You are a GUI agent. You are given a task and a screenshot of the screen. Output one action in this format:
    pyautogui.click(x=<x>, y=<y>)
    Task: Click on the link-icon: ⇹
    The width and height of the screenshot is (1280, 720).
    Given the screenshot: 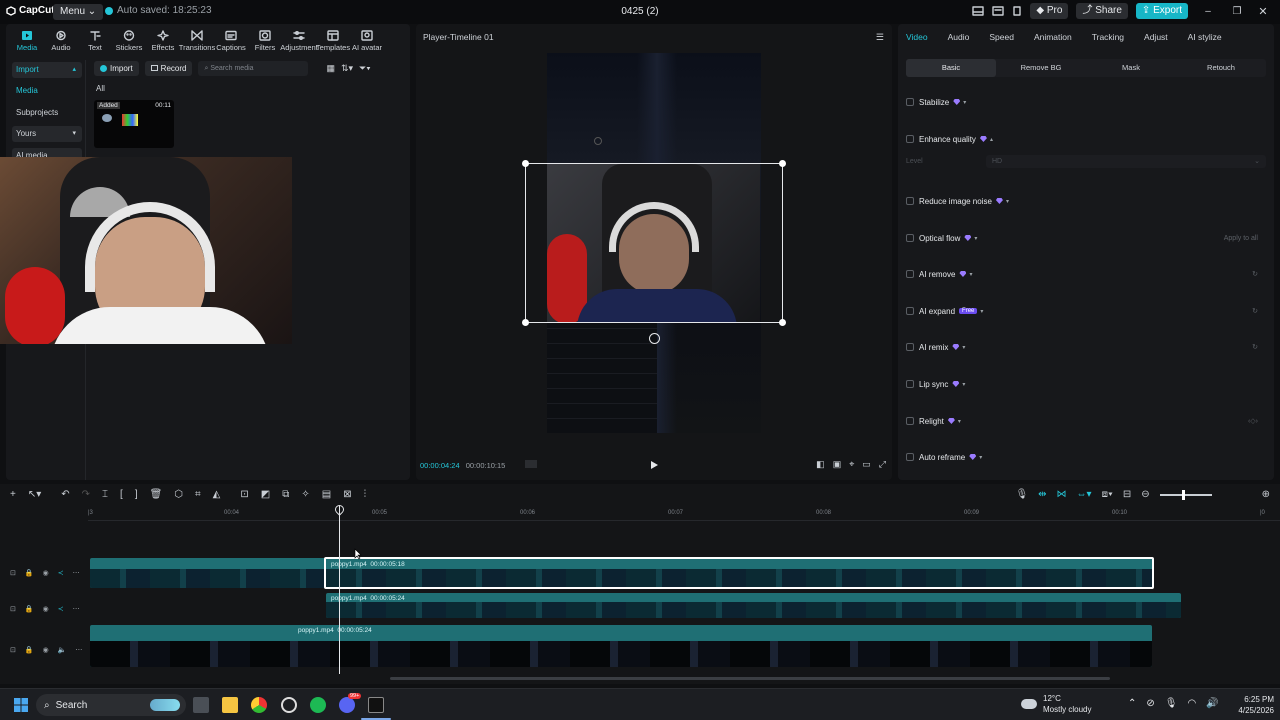 What is the action you would take?
    pyautogui.click(x=1042, y=494)
    